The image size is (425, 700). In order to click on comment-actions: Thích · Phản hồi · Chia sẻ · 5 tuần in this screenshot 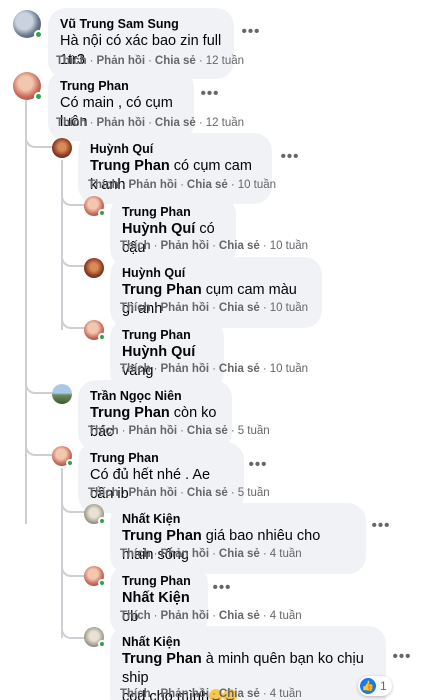, I will do `click(179, 493)`.